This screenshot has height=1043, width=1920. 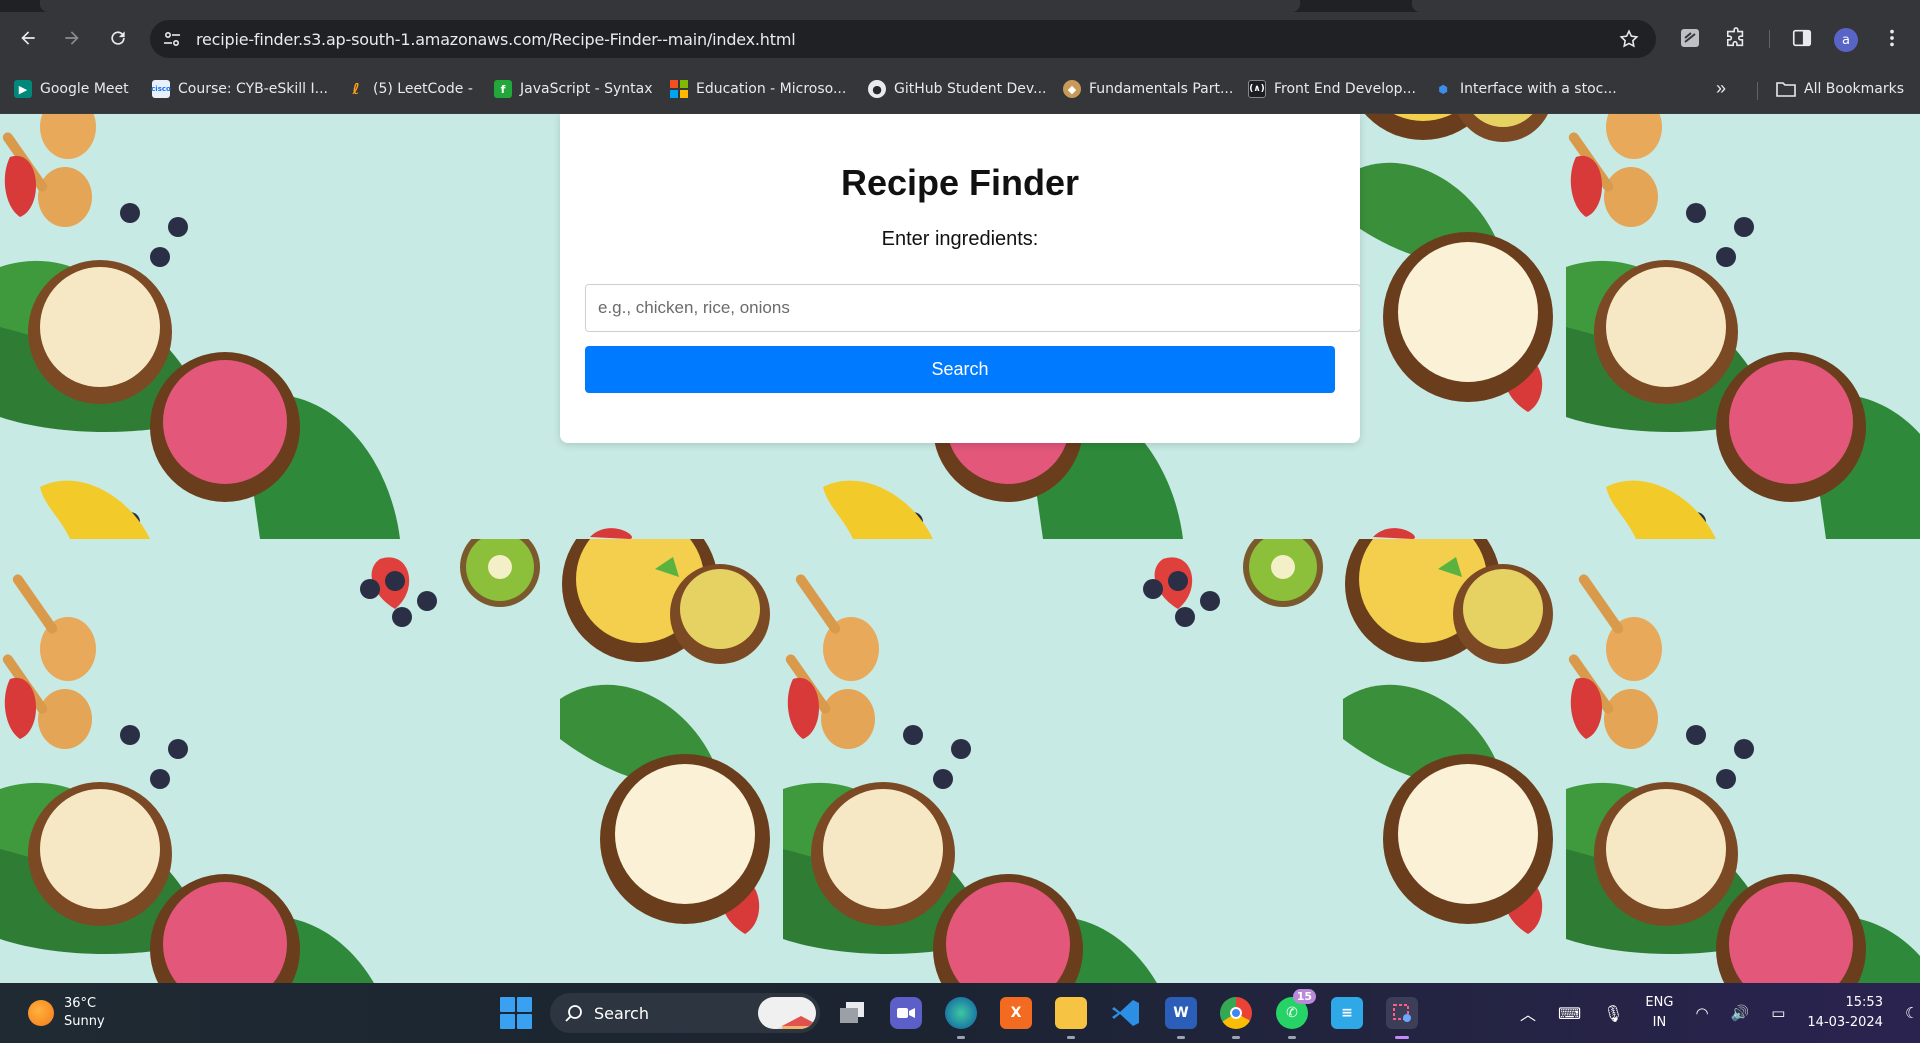 What do you see at coordinates (1690, 38) in the screenshot?
I see `extension-puzzle-app-icon` at bounding box center [1690, 38].